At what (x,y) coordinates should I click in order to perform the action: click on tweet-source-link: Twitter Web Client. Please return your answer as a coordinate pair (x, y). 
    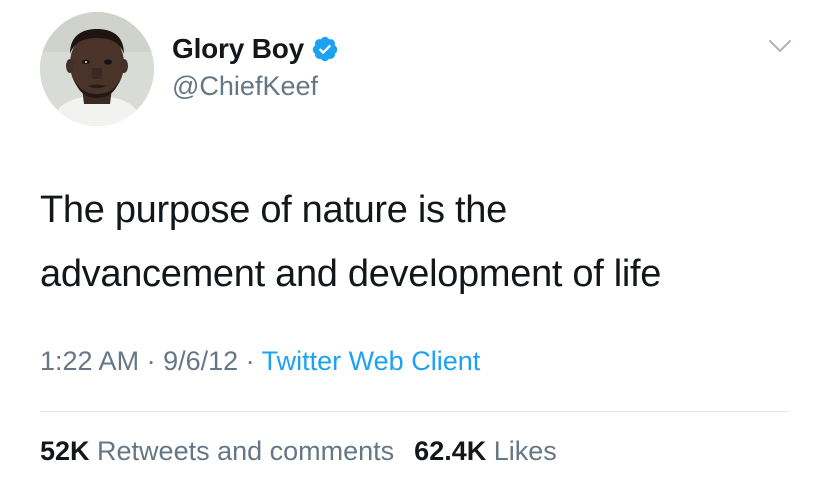
    Looking at the image, I should click on (371, 361).